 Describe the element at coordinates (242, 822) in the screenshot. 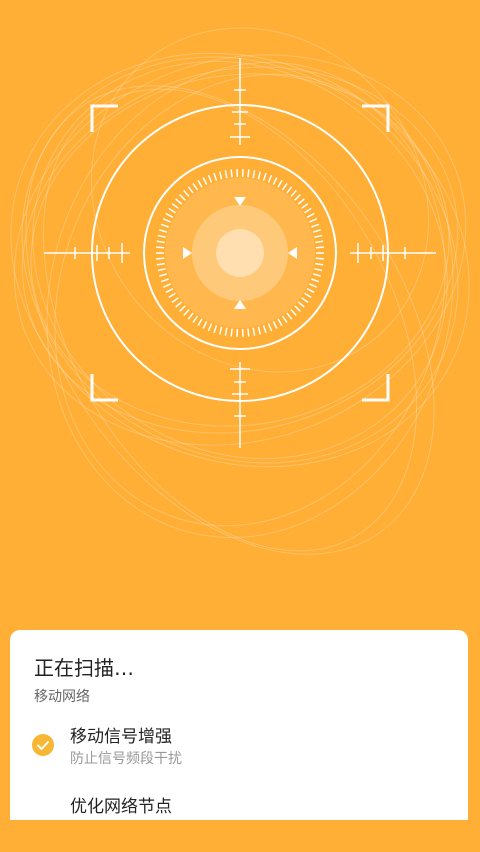

I see `task-item-optimize-node: 优化网络节点` at that location.